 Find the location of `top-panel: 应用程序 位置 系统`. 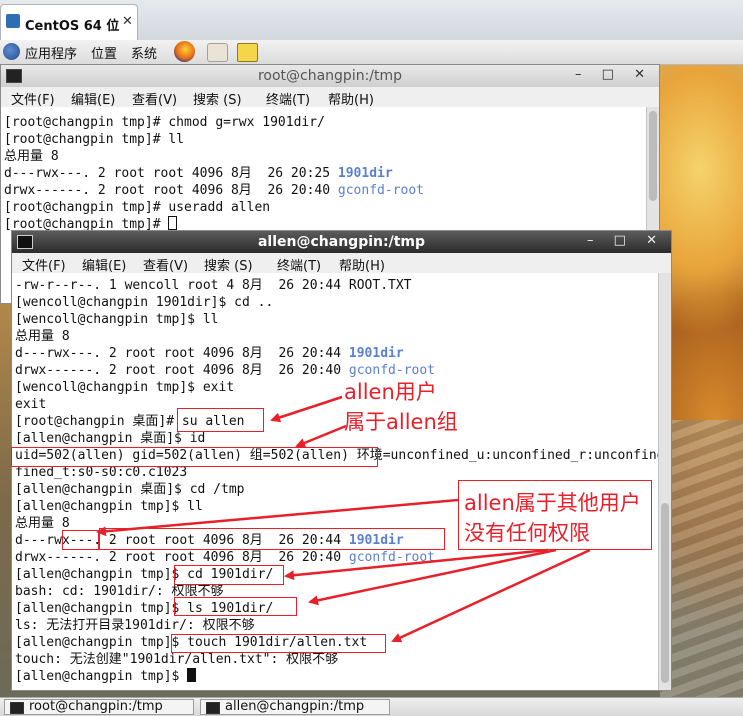

top-panel: 应用程序 位置 系统 is located at coordinates (371, 52).